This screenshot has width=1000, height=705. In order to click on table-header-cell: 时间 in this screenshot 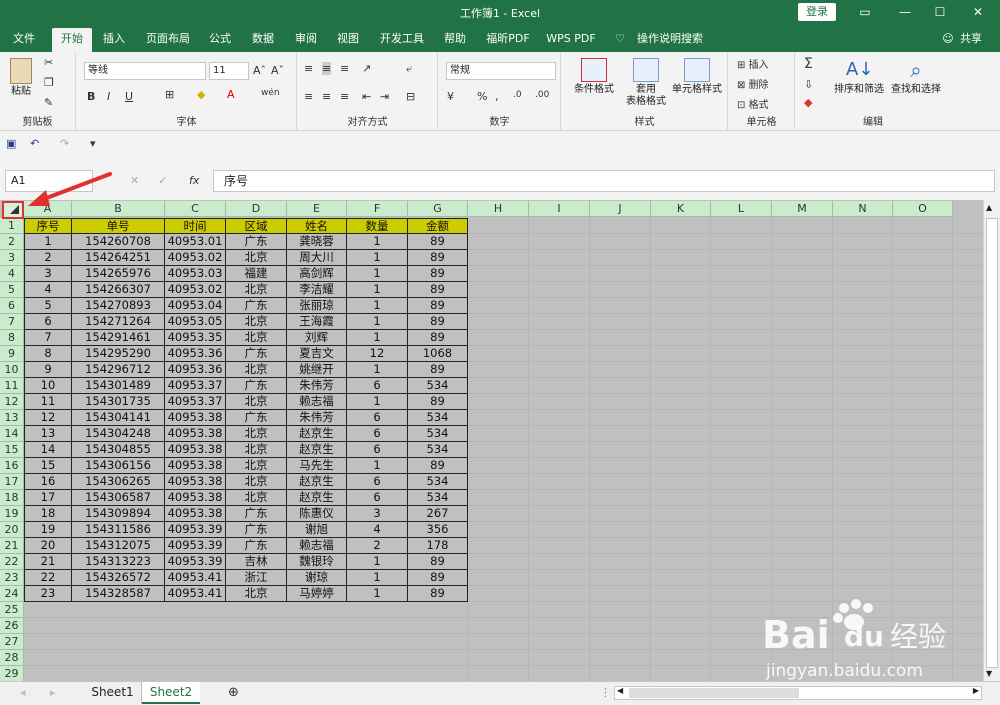, I will do `click(195, 226)`.